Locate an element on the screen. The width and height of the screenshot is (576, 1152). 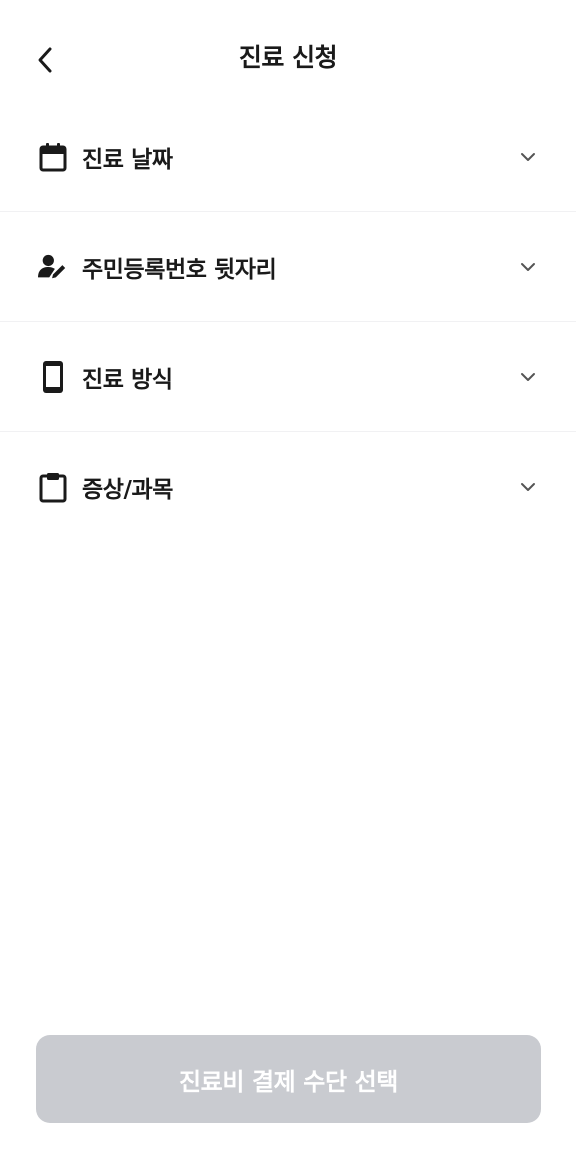
row-resident-number: 주민등록번호 뒷자리 is located at coordinates (288, 267).